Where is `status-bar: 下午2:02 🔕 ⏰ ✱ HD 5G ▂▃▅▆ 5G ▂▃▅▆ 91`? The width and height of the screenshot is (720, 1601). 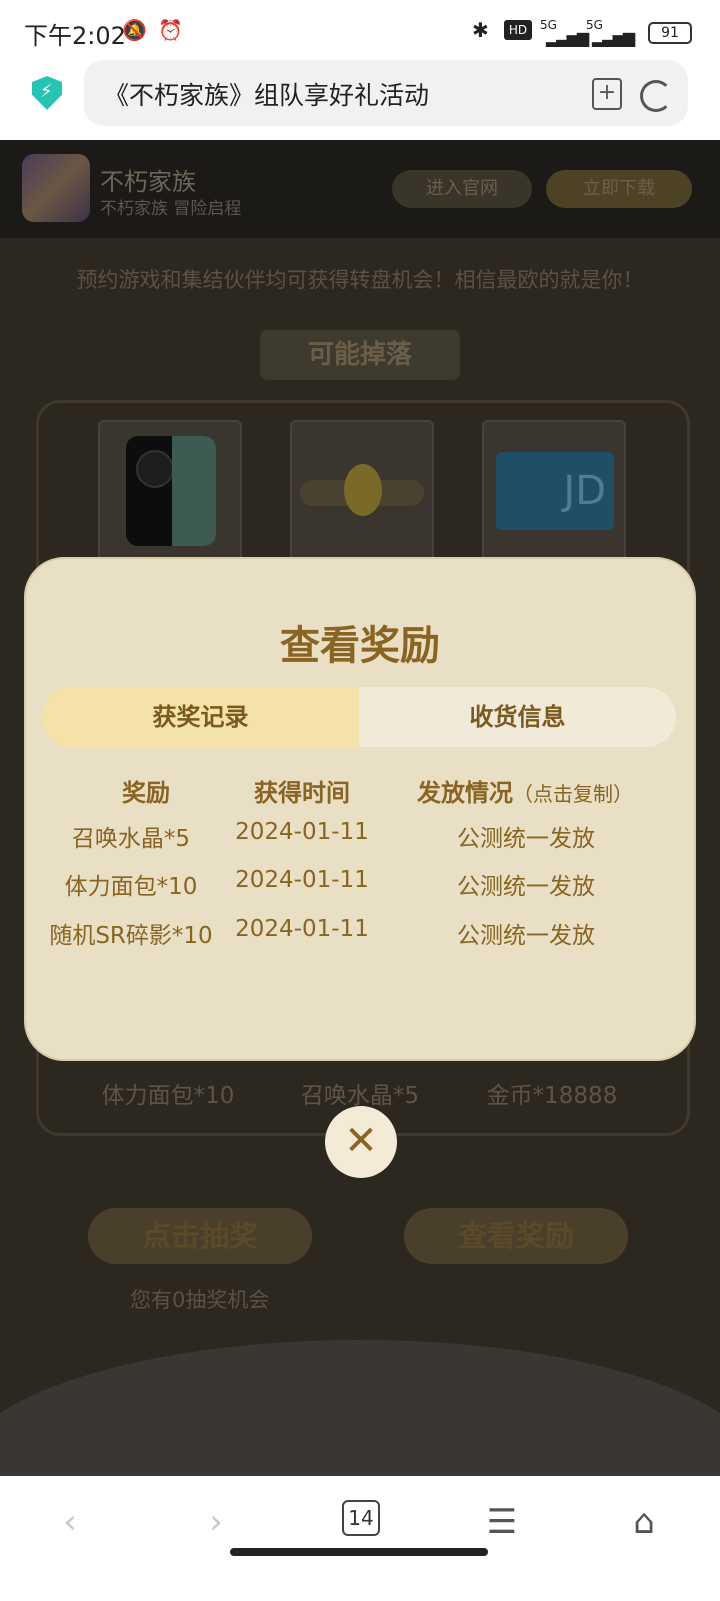 status-bar: 下午2:02 🔕 ⏰ ✱ HD 5G ▂▃▅▆ 5G ▂▃▅▆ 91 is located at coordinates (360, 30).